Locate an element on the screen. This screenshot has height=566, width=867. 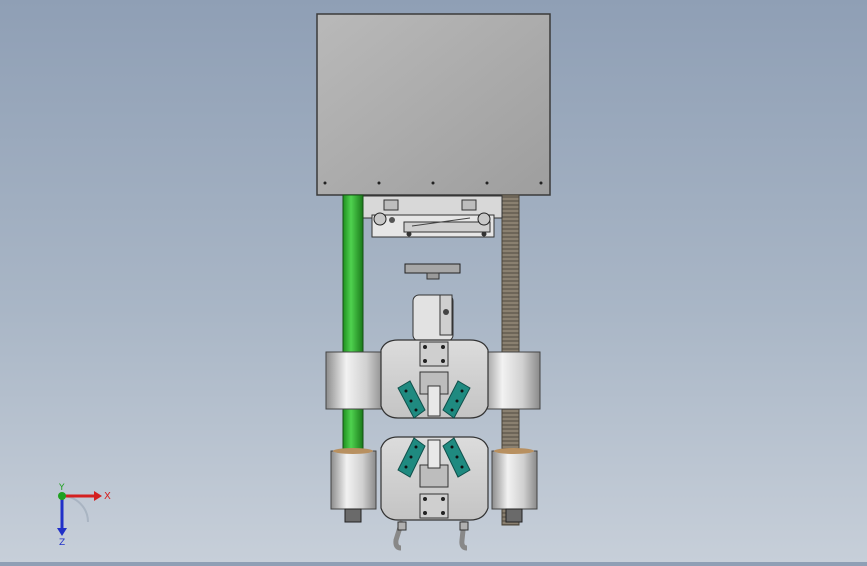
coordinate-triad: X Y Z is located at coordinates (83, 515).